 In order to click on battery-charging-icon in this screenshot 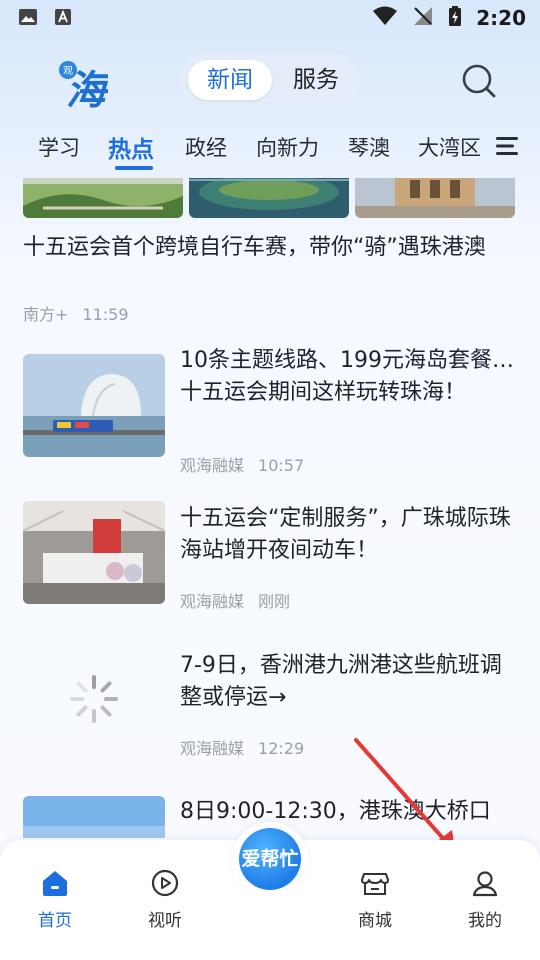, I will do `click(455, 18)`.